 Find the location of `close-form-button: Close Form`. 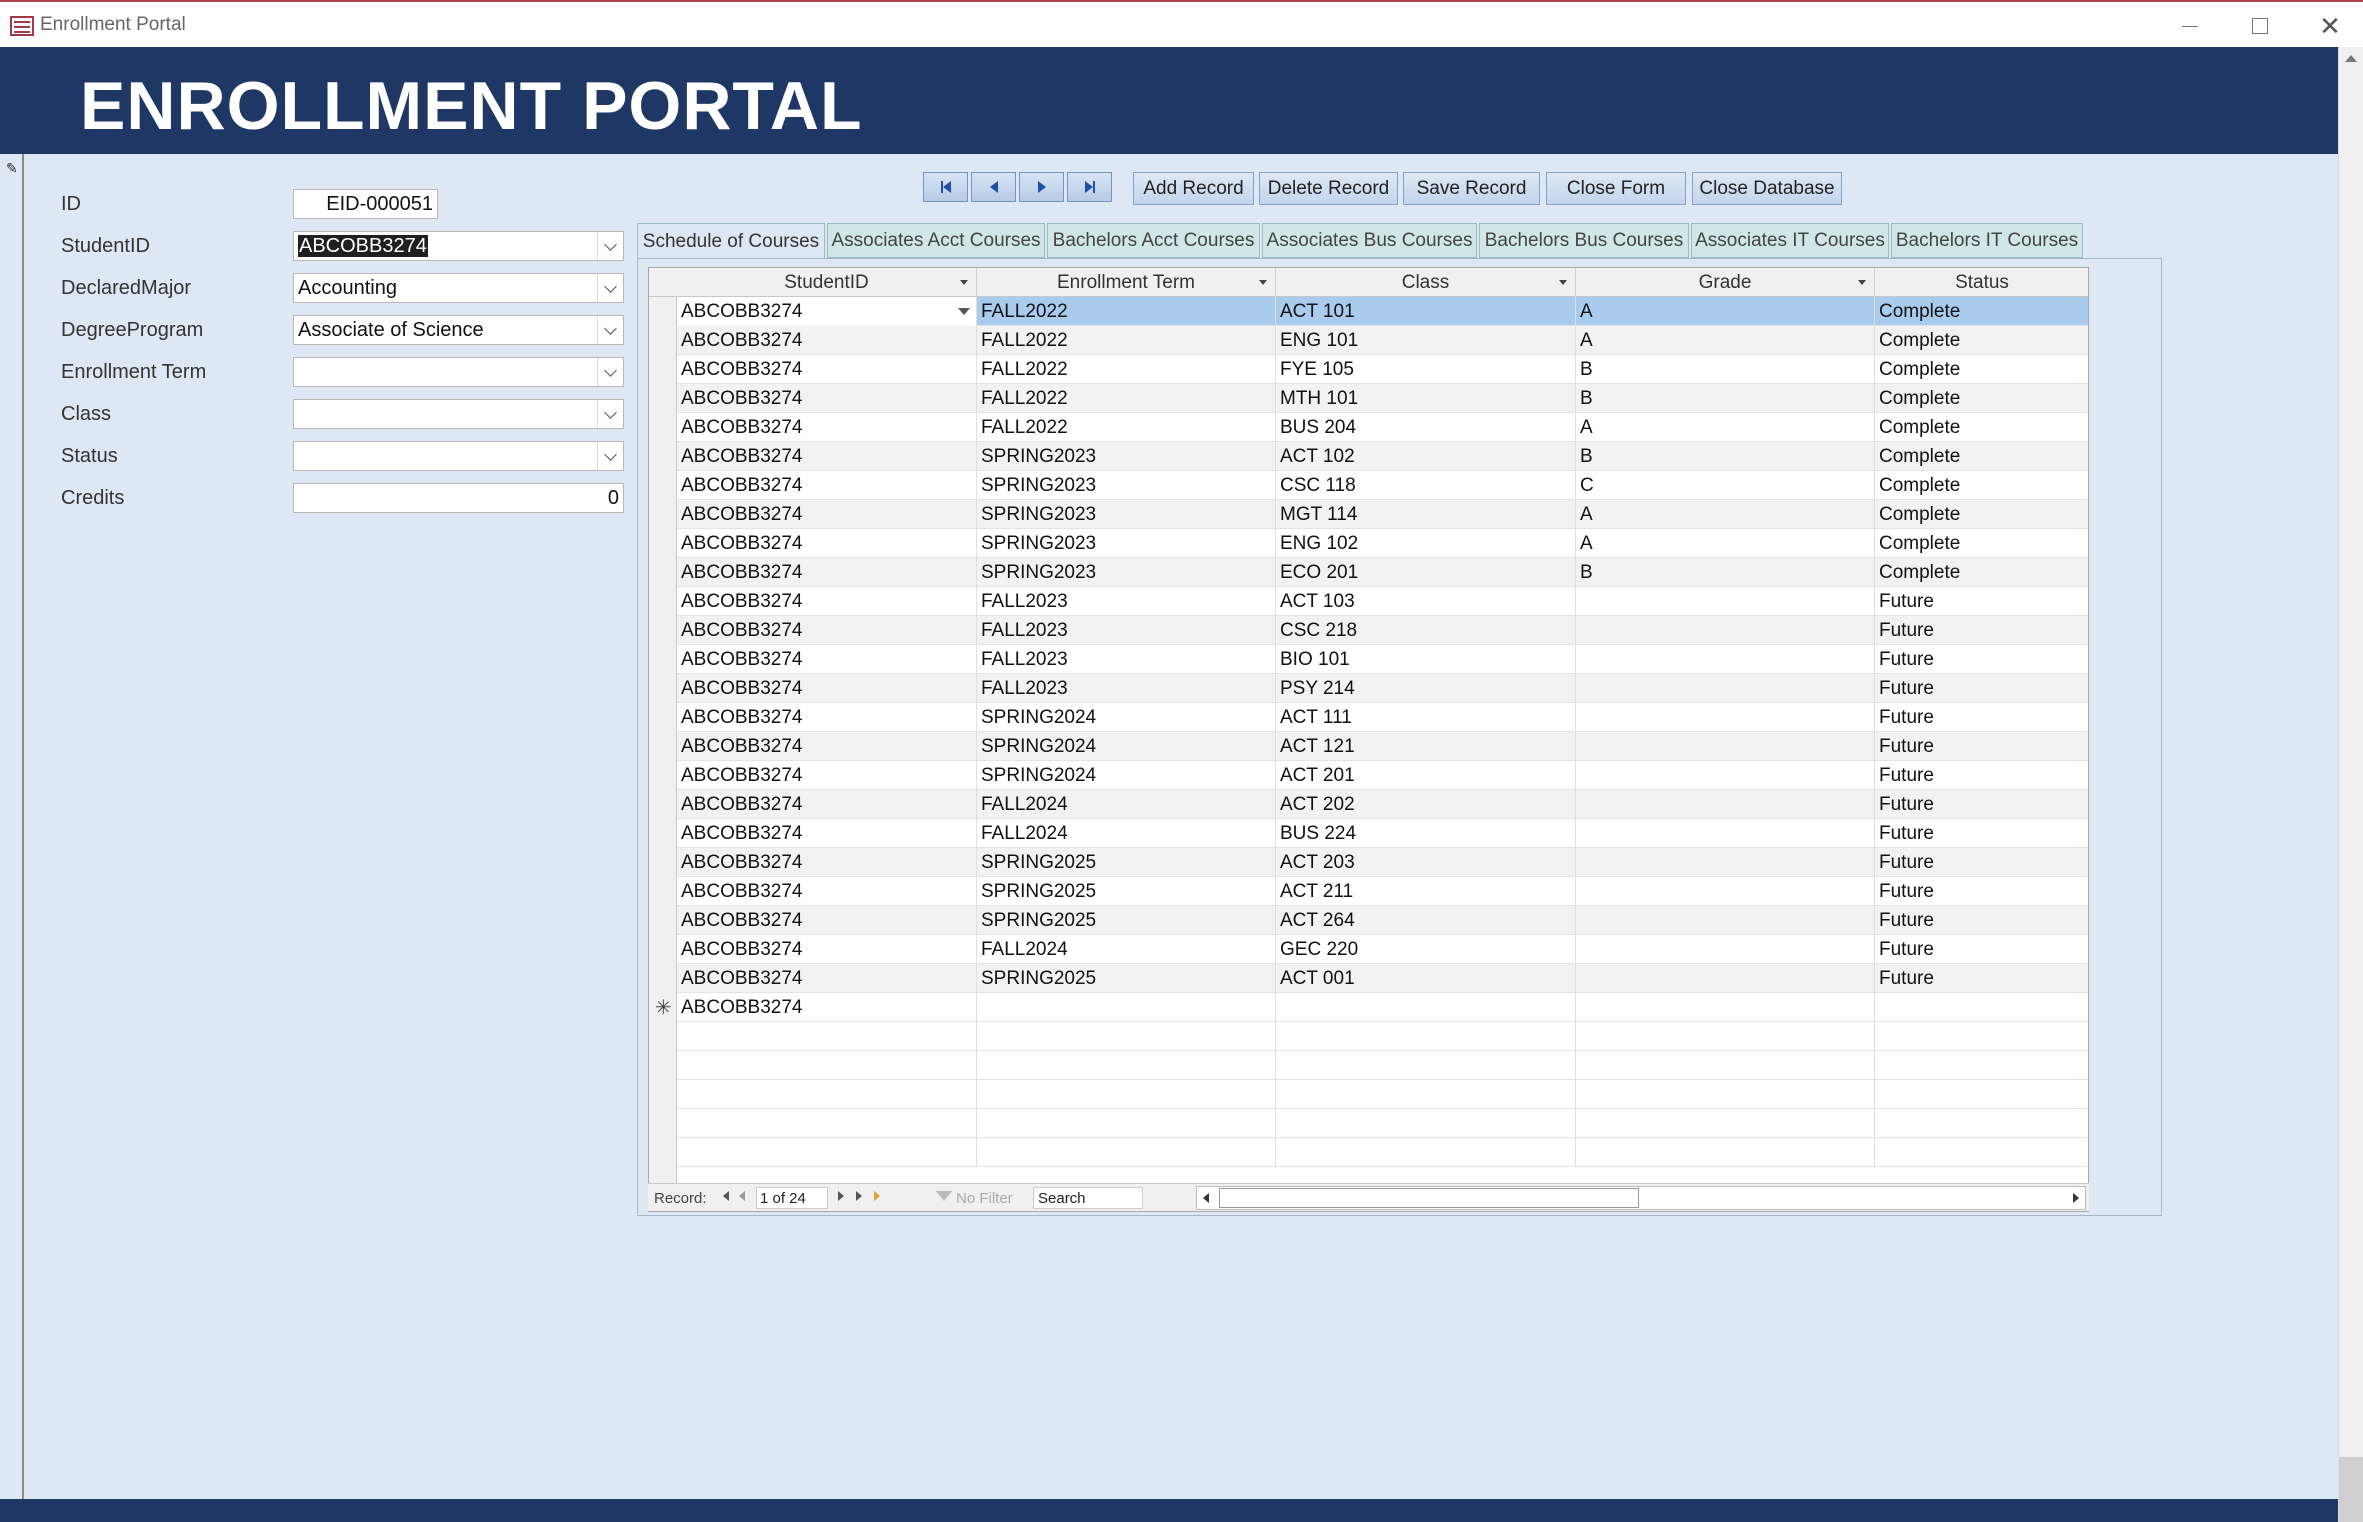

close-form-button: Close Form is located at coordinates (1616, 188).